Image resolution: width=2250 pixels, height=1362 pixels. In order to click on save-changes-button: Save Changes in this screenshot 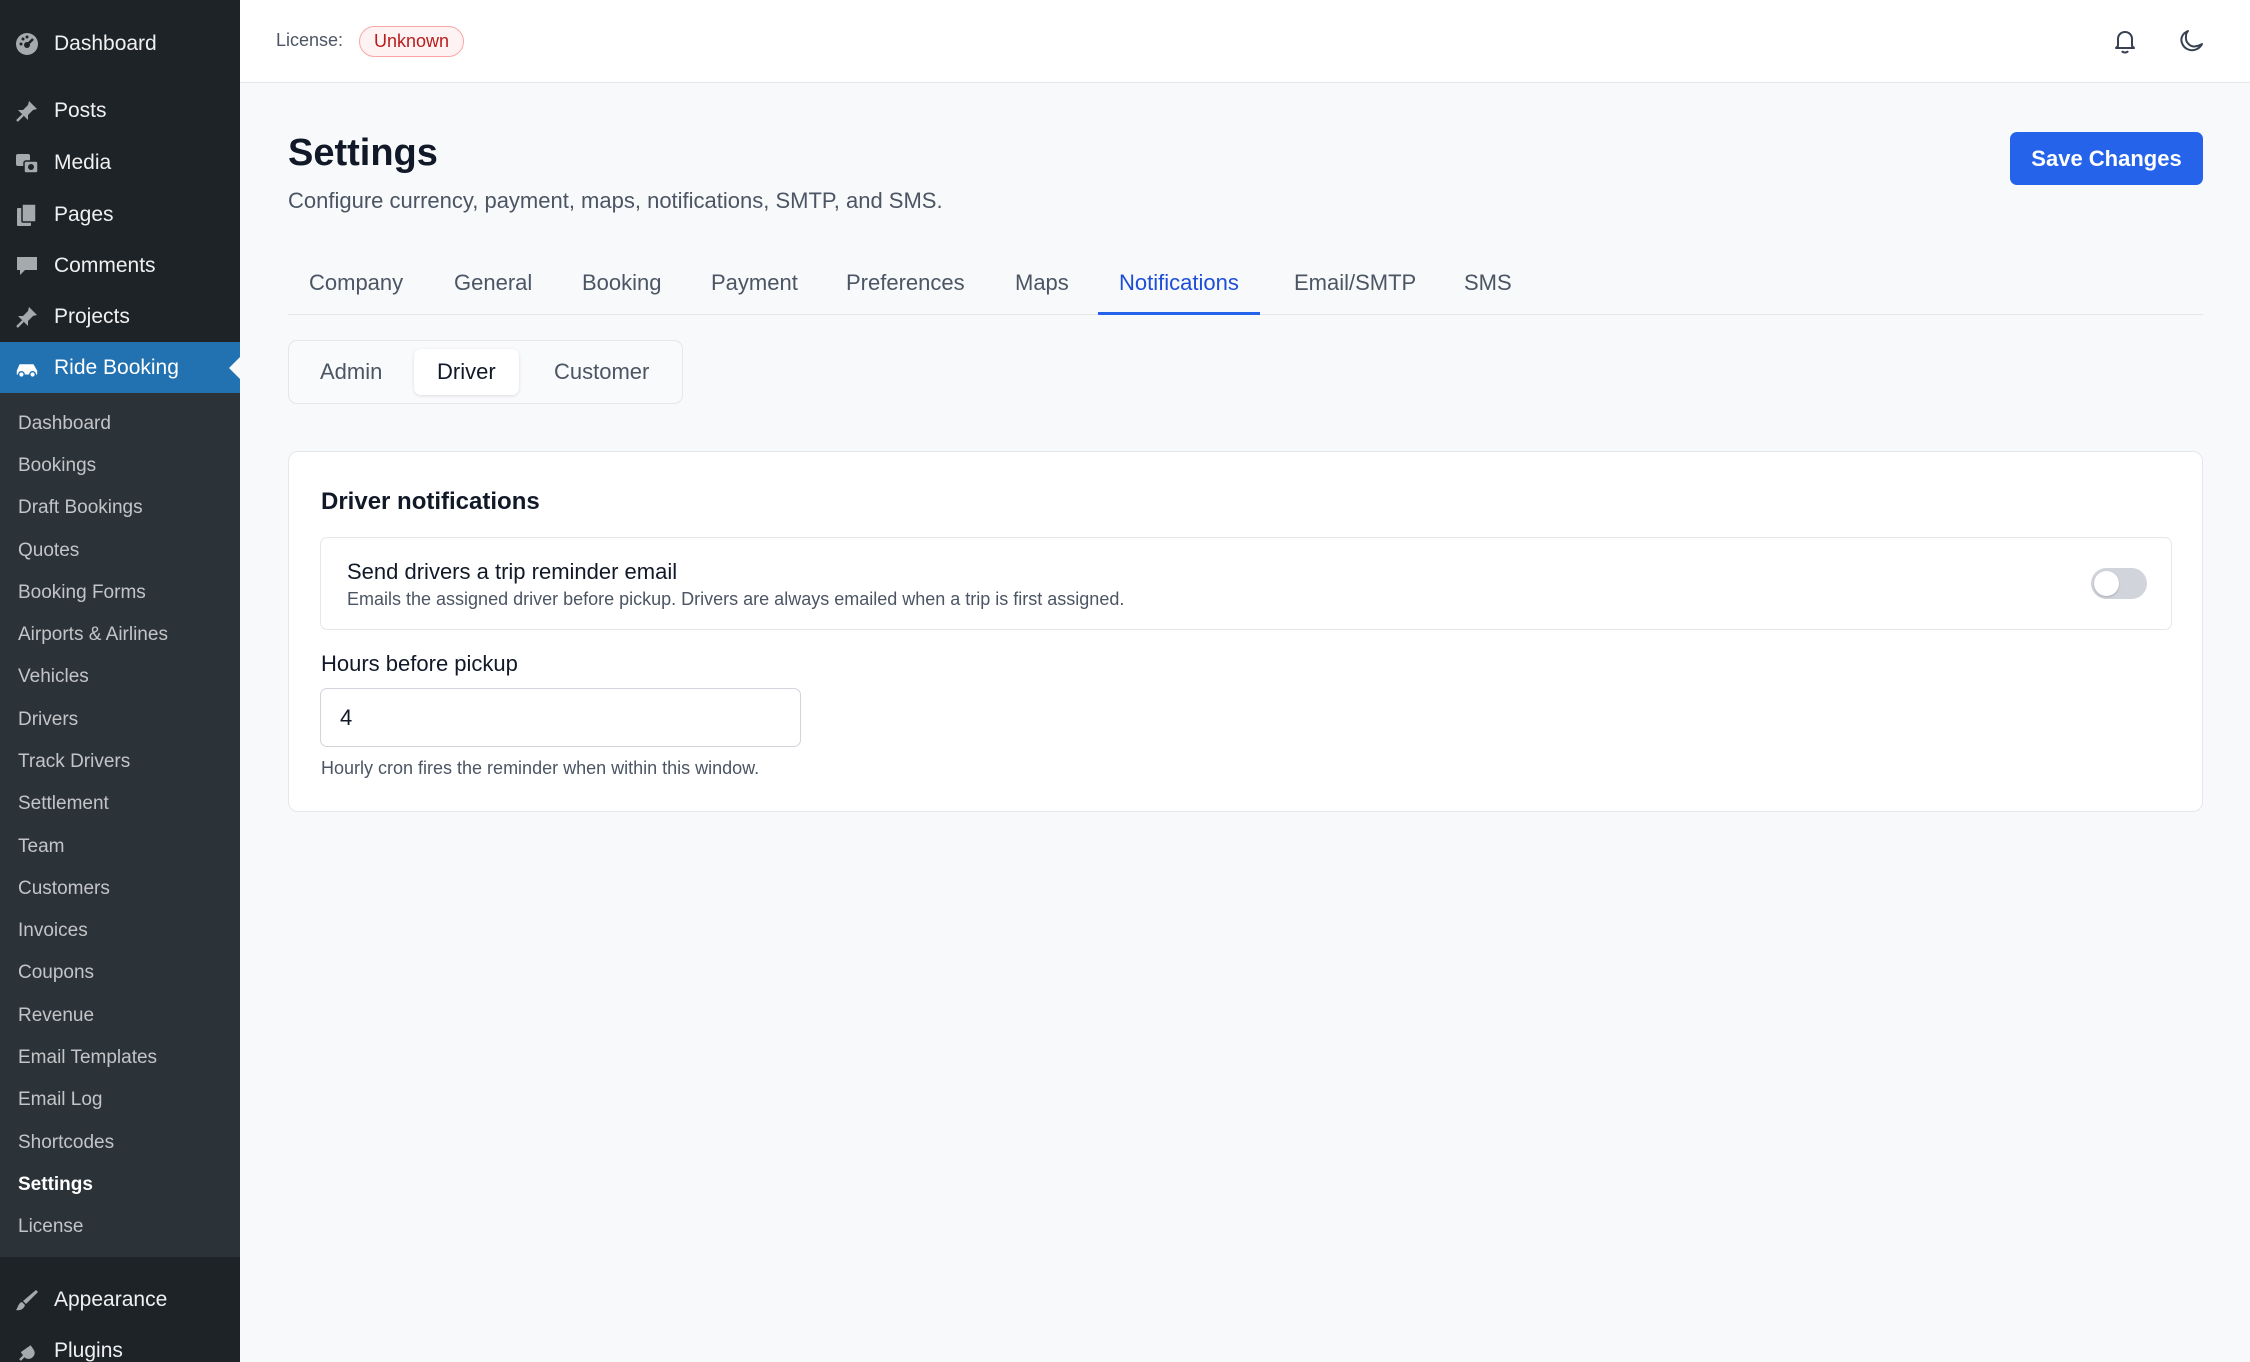, I will do `click(2106, 158)`.